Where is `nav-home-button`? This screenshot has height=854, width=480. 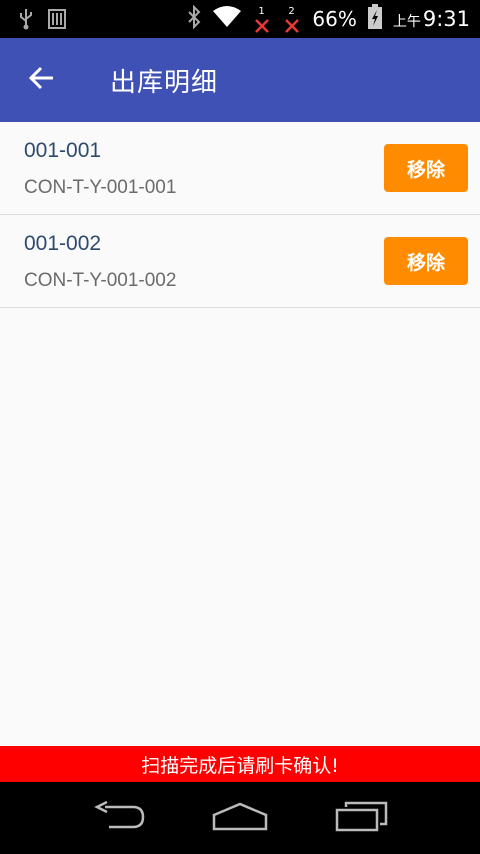 nav-home-button is located at coordinates (240, 818).